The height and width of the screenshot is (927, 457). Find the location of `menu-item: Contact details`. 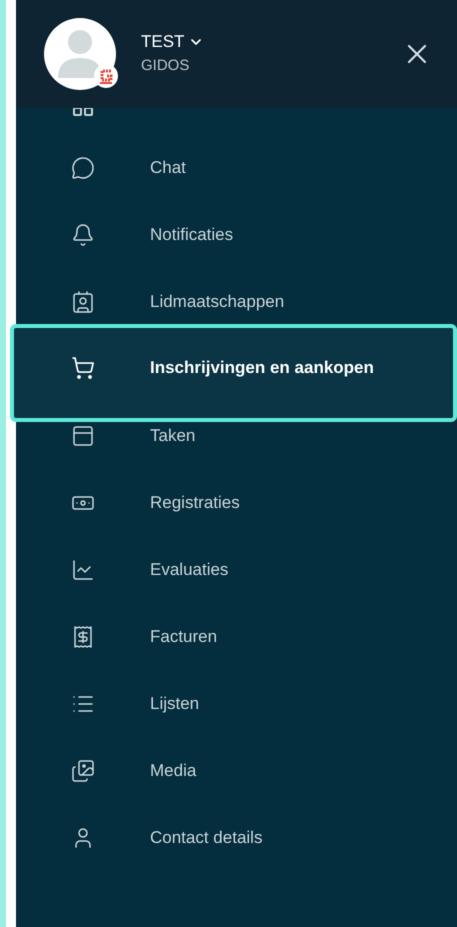

menu-item: Contact details is located at coordinates (236, 837).